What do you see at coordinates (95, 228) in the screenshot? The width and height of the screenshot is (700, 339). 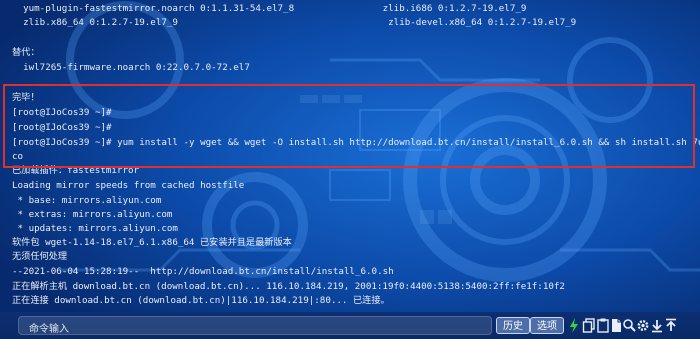 I see `terminal-line: * updates: mirrors.aliyun.com` at bounding box center [95, 228].